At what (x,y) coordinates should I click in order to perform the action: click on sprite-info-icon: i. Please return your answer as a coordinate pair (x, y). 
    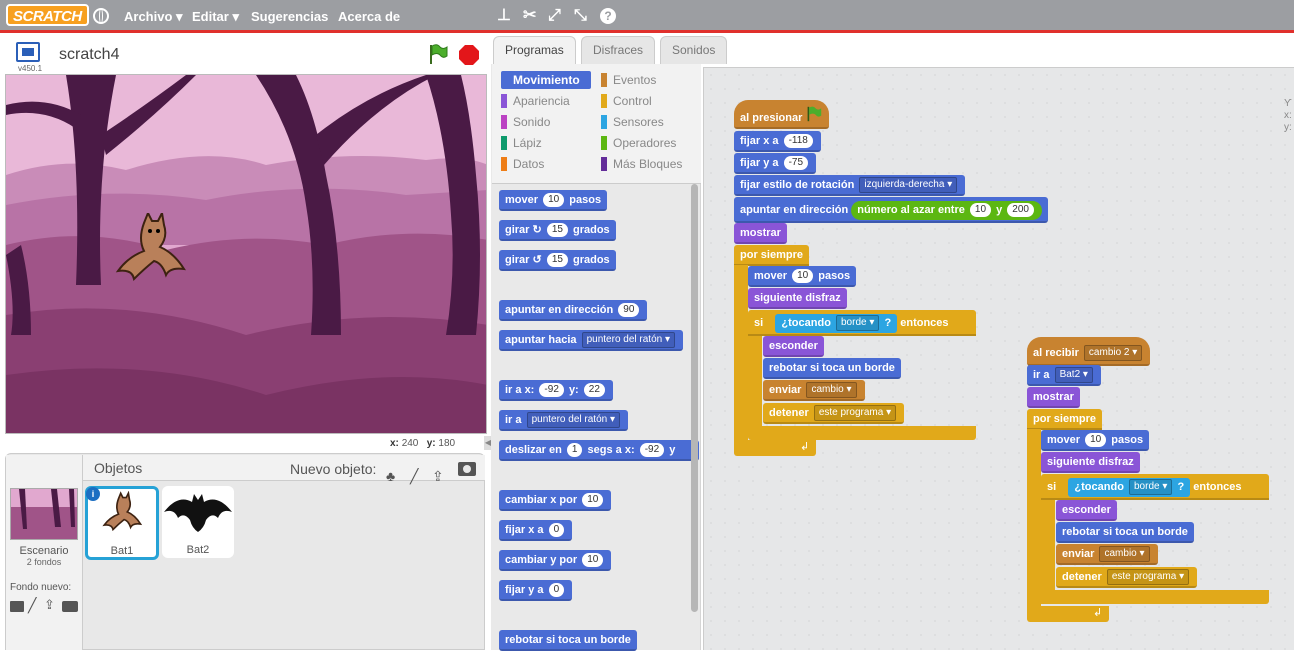
    Looking at the image, I should click on (93, 494).